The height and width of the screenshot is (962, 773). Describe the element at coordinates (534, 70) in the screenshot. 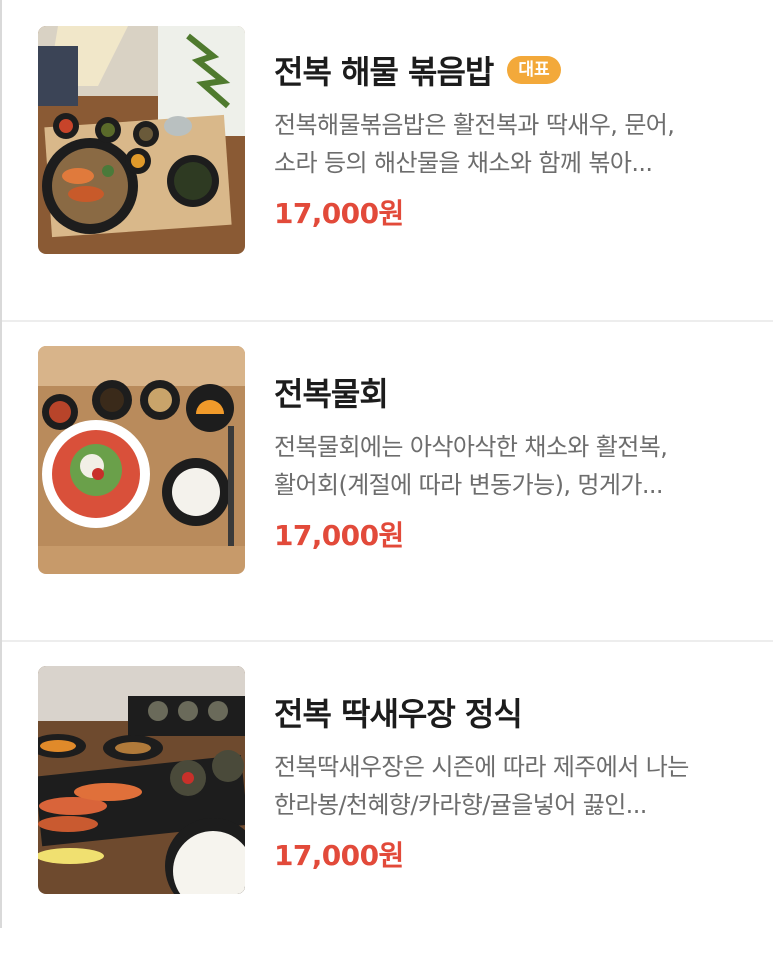

I see `signature-badge: 대표` at that location.